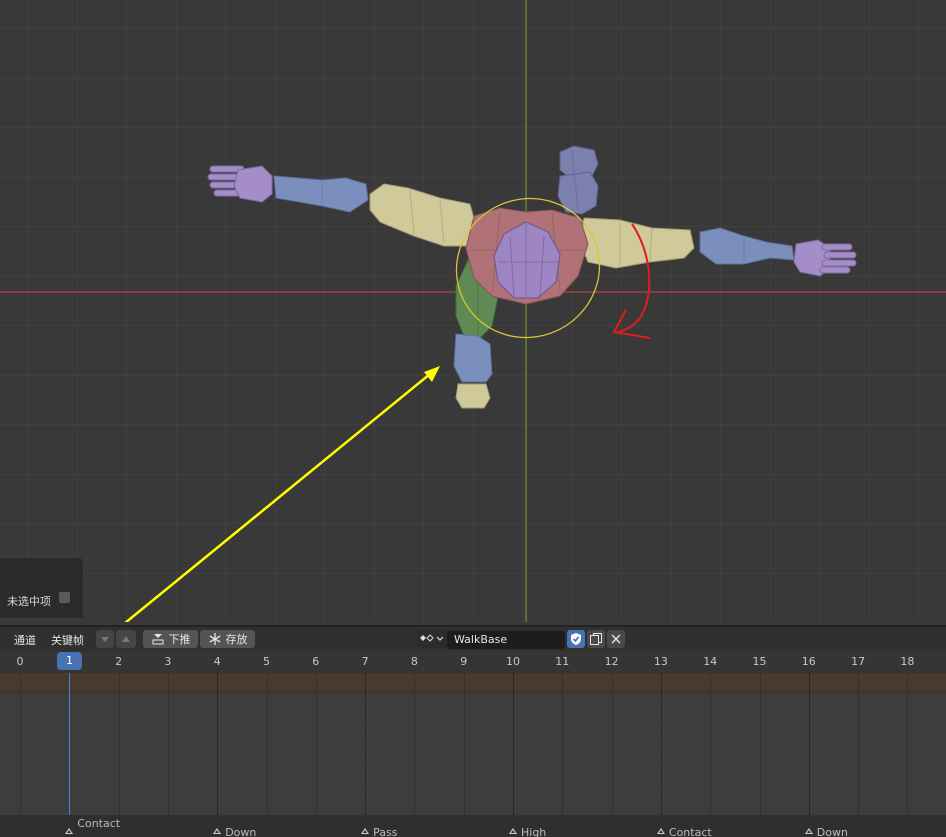 This screenshot has width=946, height=837. I want to click on frame-tick-label: 17, so click(858, 661).